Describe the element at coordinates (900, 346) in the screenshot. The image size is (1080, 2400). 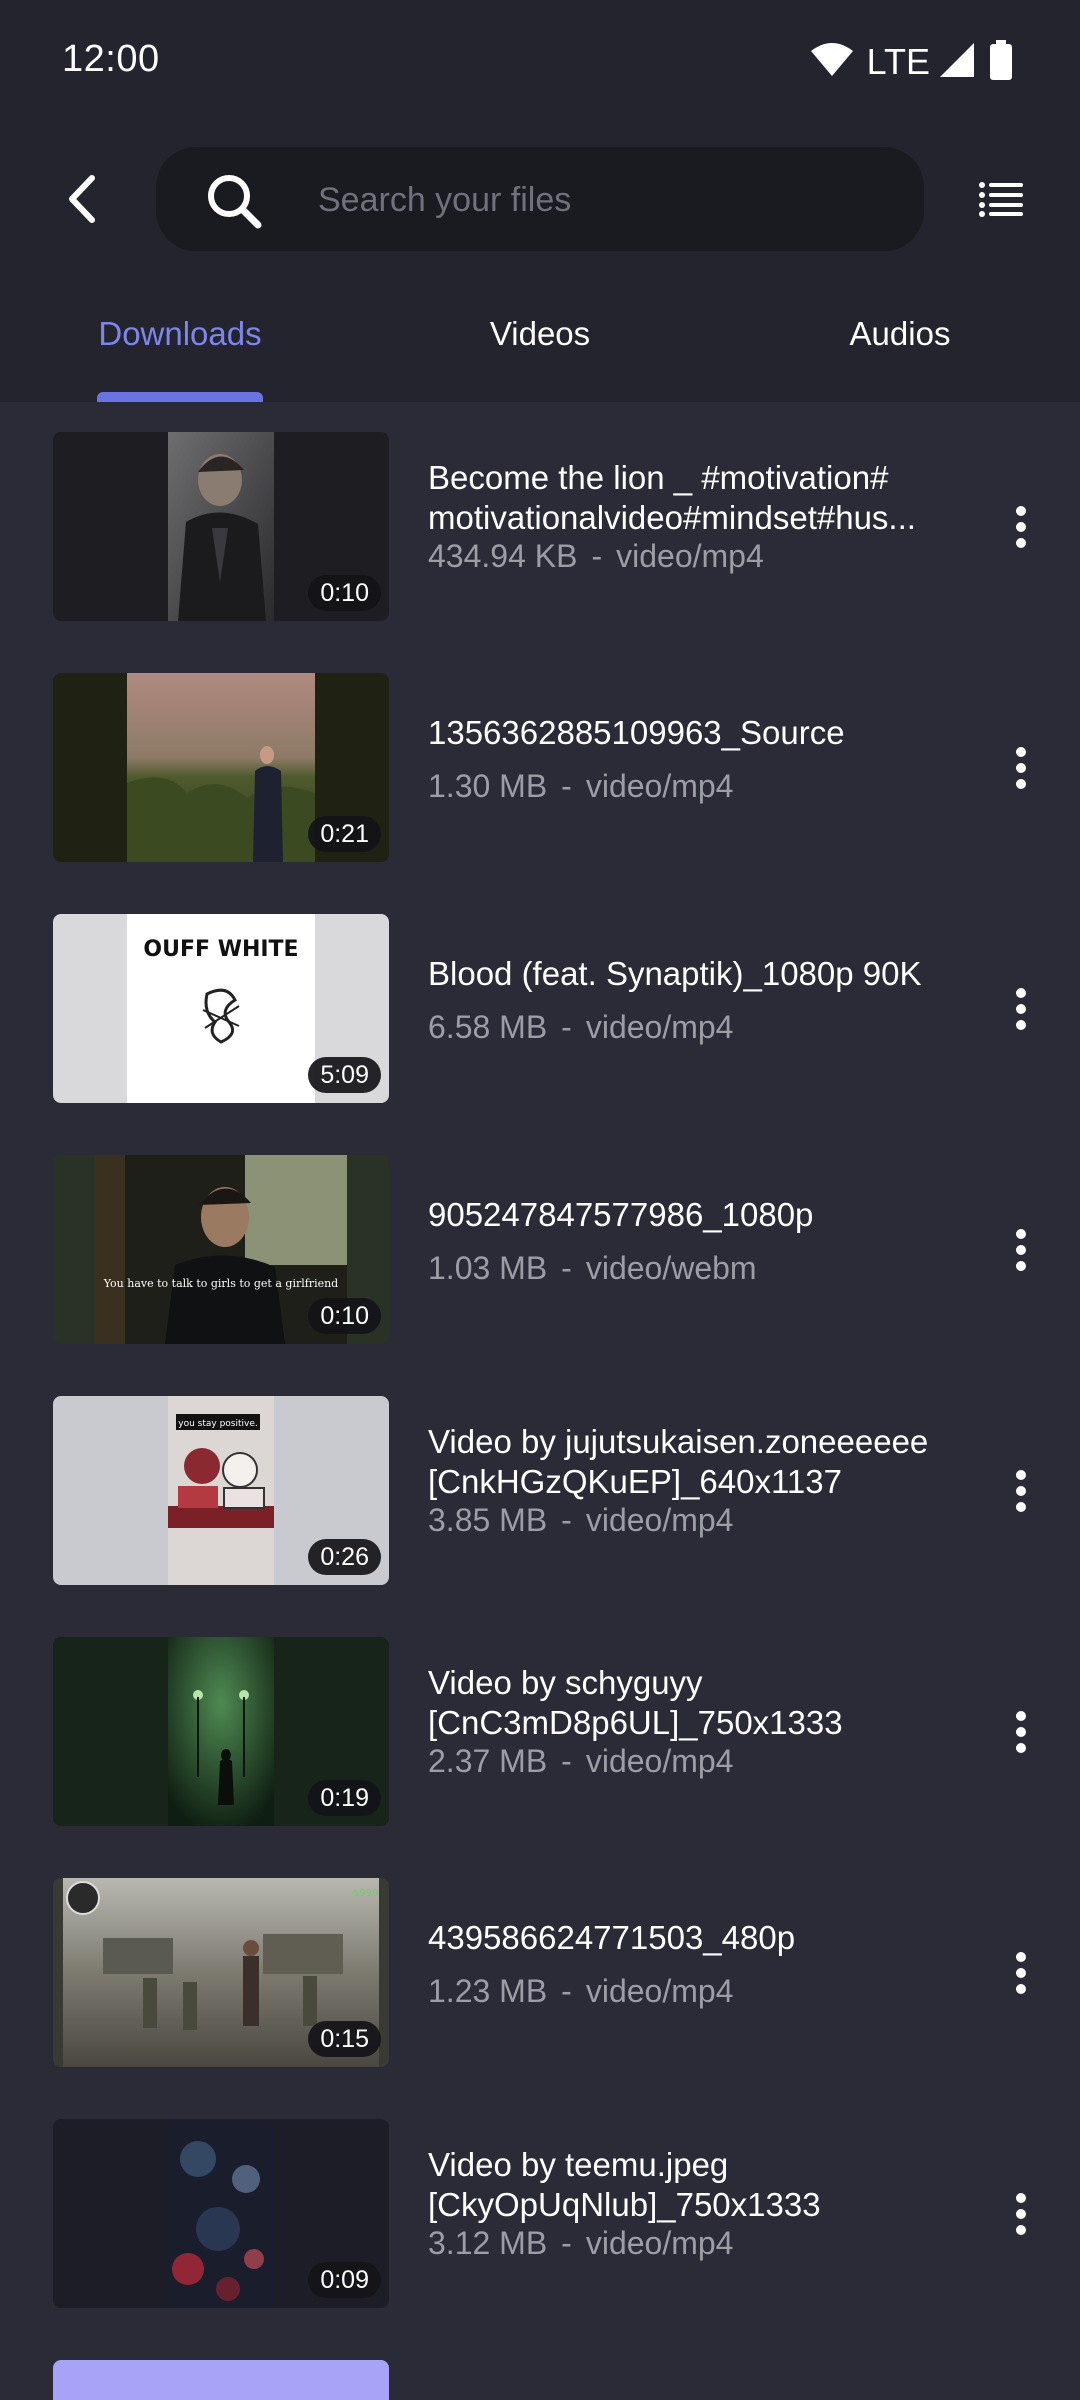
I see `tab-audios: Audios` at that location.